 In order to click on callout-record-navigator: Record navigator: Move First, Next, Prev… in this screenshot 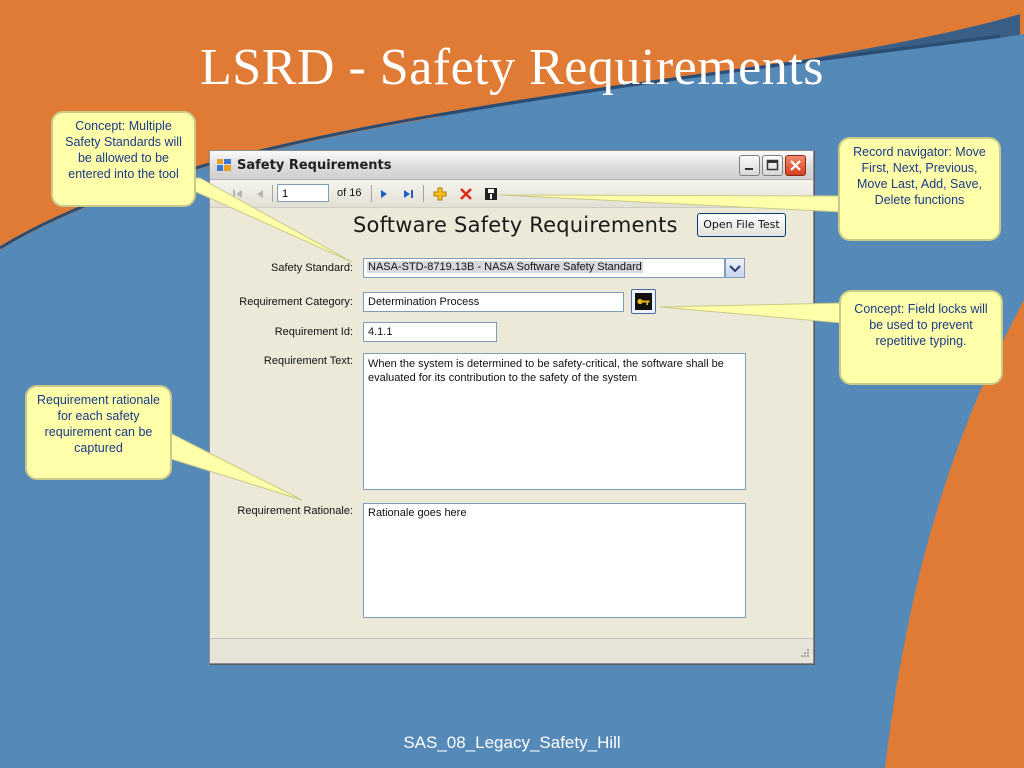, I will do `click(919, 189)`.